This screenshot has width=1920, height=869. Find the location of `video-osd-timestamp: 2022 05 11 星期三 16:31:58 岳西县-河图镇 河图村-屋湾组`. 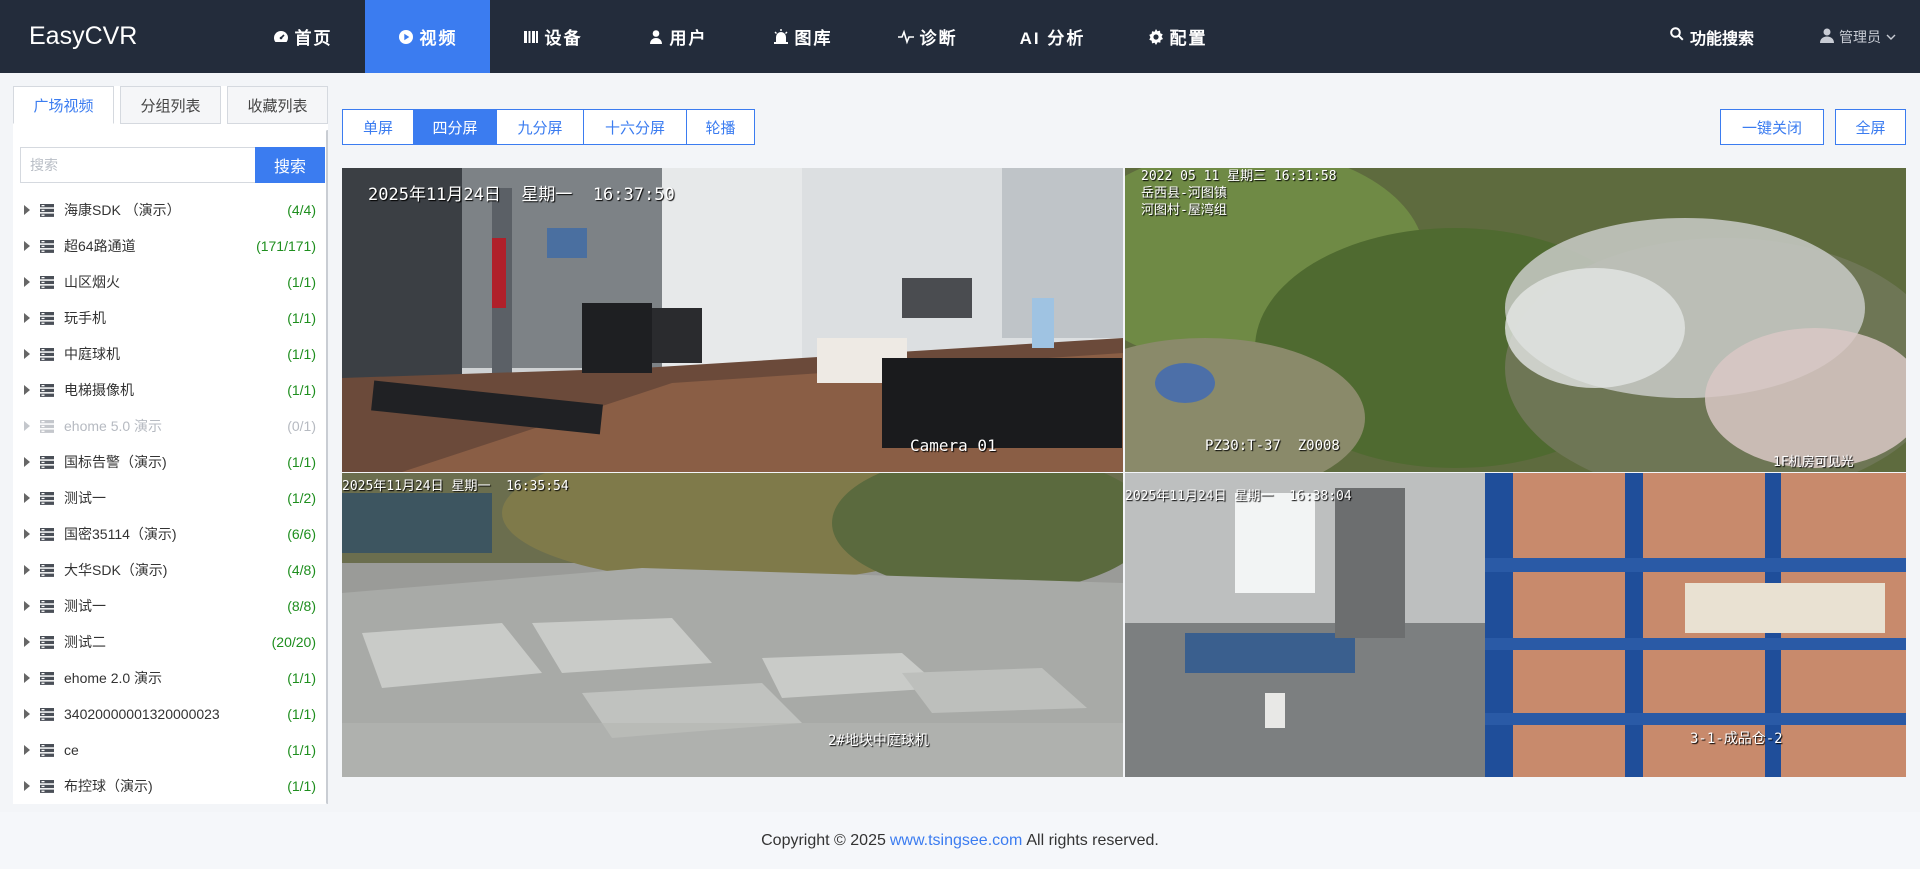

video-osd-timestamp: 2022 05 11 星期三 16:31:58 岳西县-河图镇 河图村-屋湾组 is located at coordinates (1239, 193).